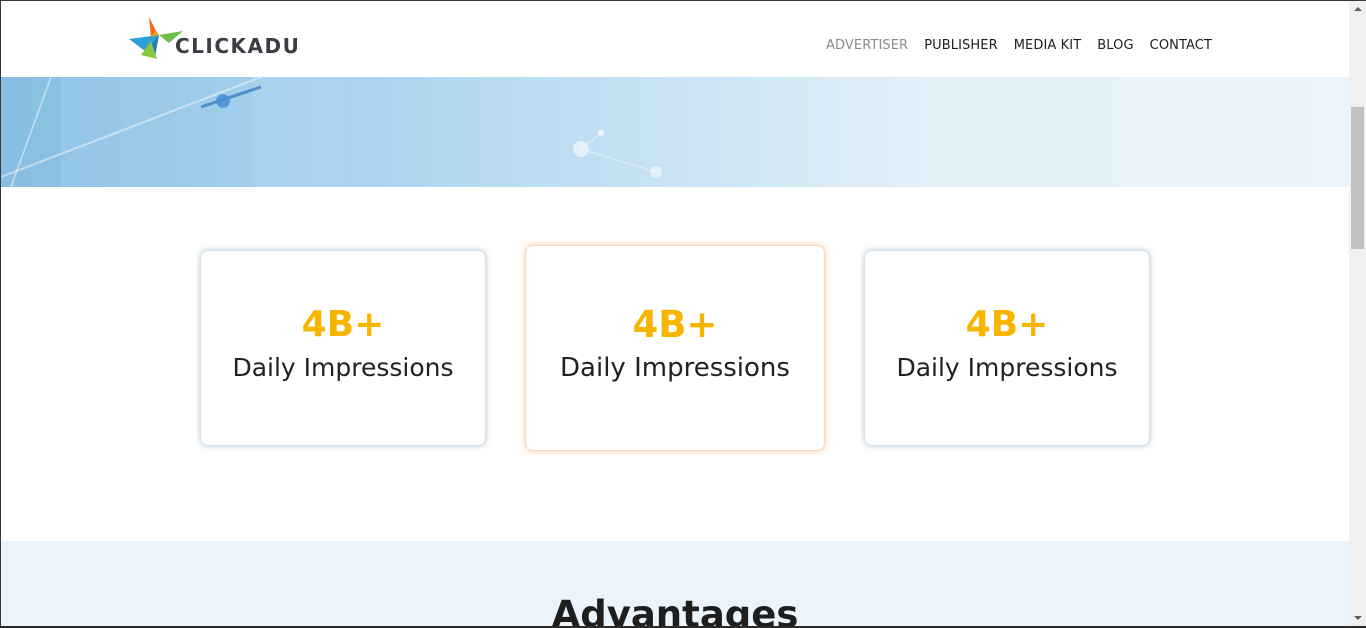 Image resolution: width=1366 pixels, height=628 pixels. What do you see at coordinates (331, 132) in the screenshot?
I see `hero-background-graphic` at bounding box center [331, 132].